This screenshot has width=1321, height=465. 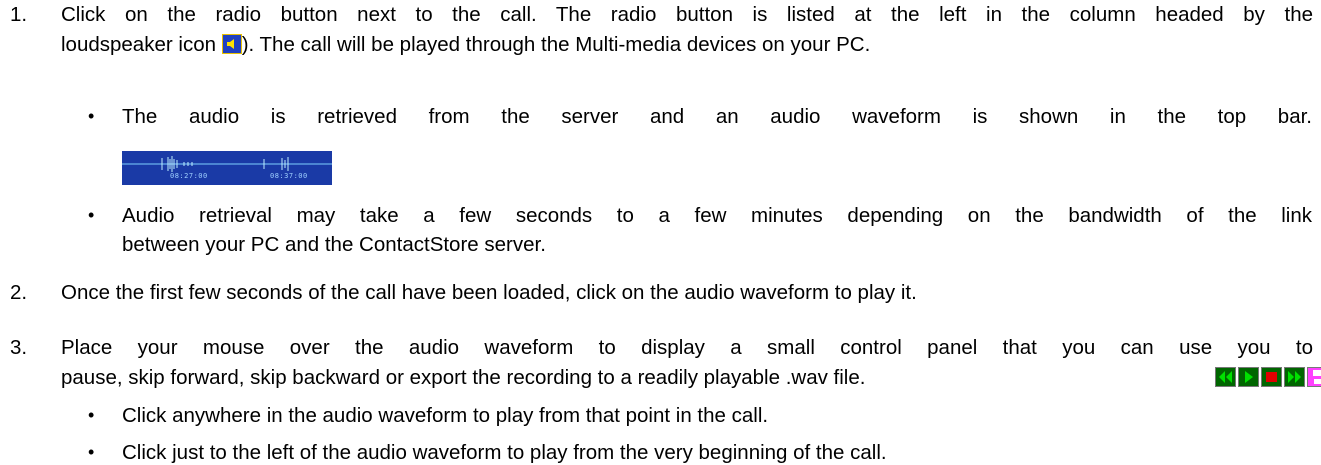 I want to click on play-icon, so click(x=1248, y=377).